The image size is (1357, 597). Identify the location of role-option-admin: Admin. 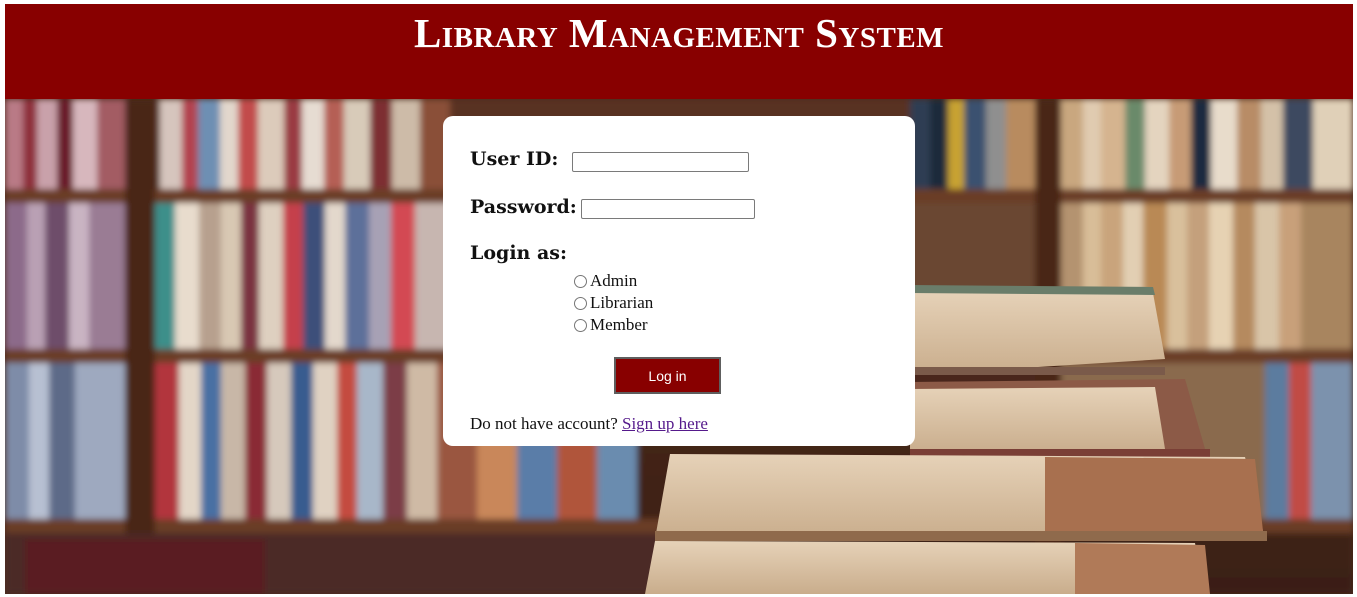
(605, 281).